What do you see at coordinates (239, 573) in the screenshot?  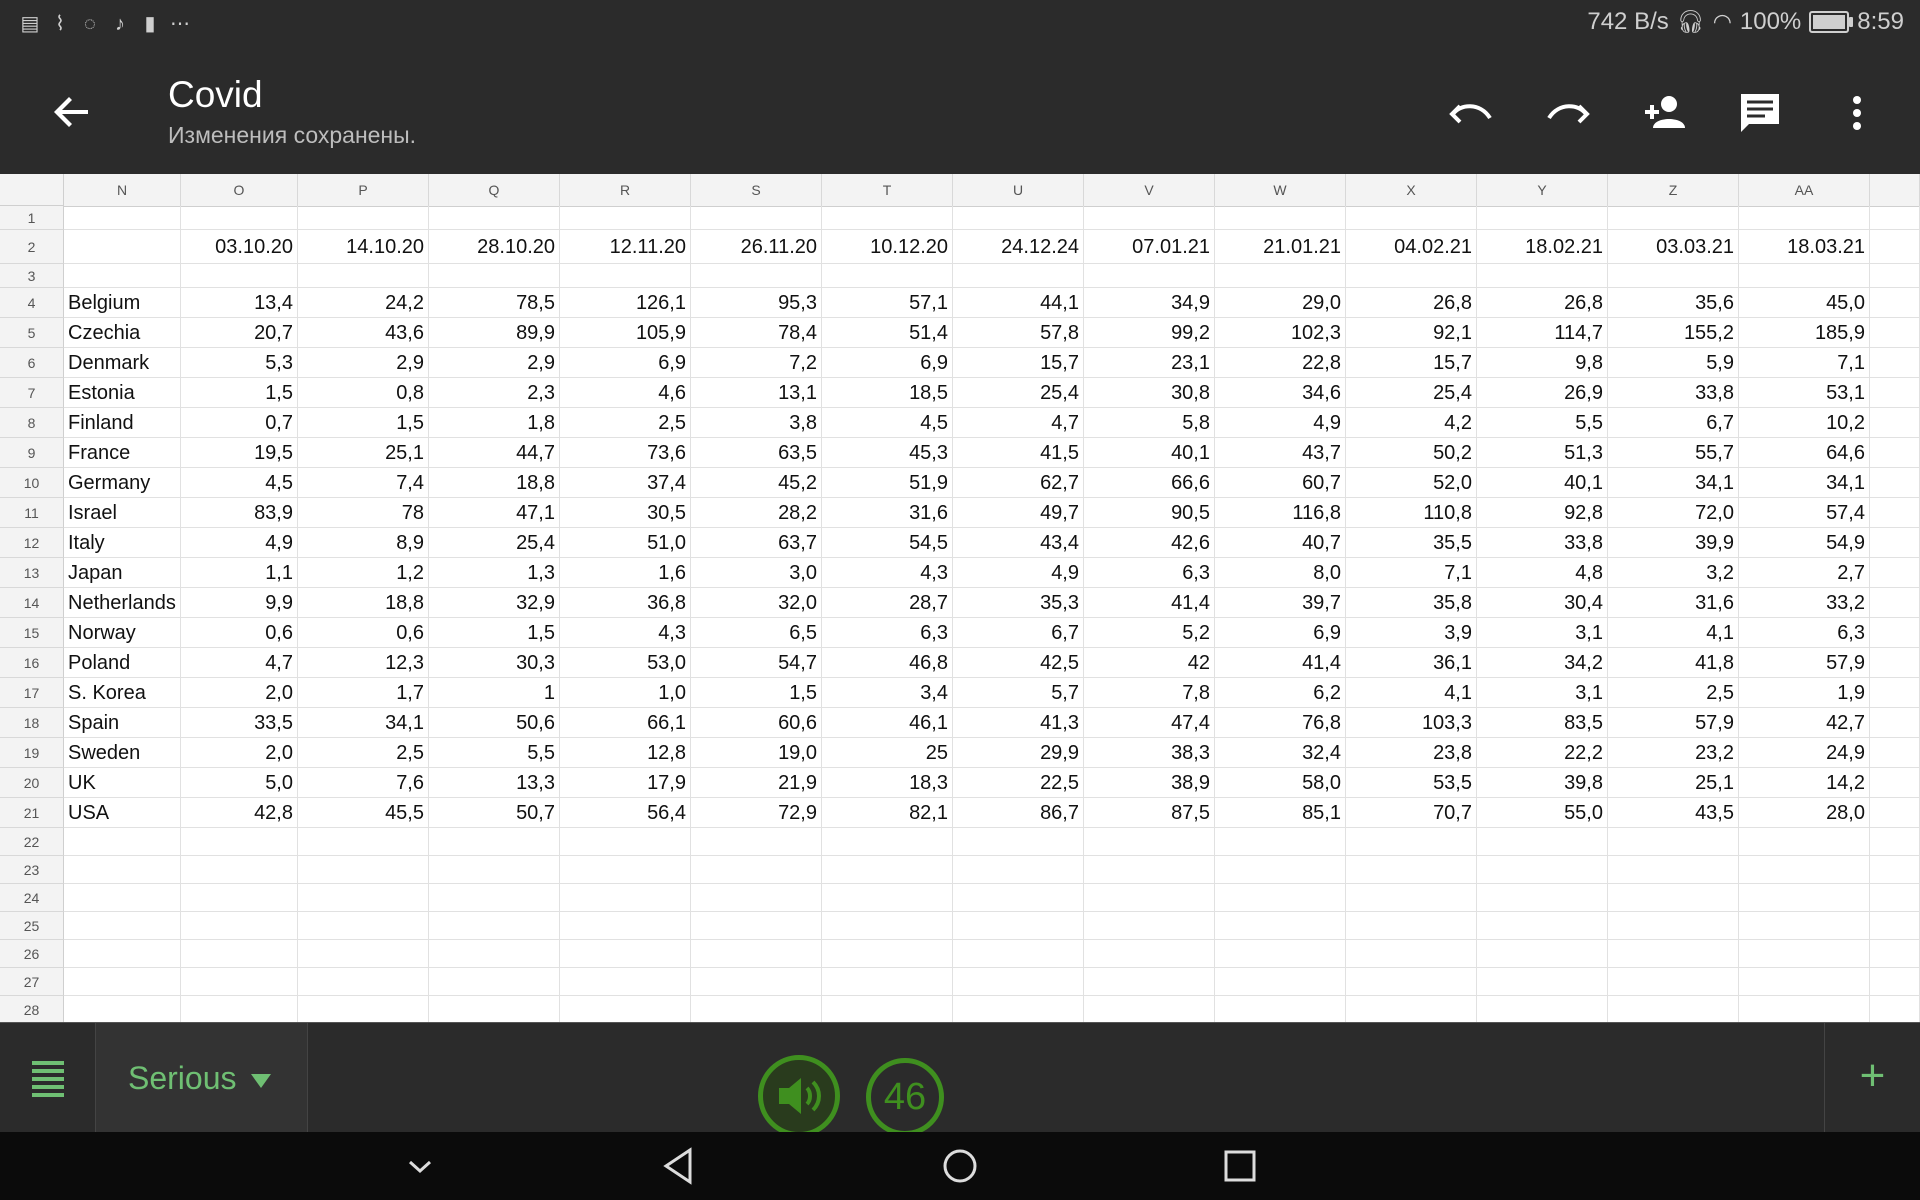 I see `value-cell: 1,1` at bounding box center [239, 573].